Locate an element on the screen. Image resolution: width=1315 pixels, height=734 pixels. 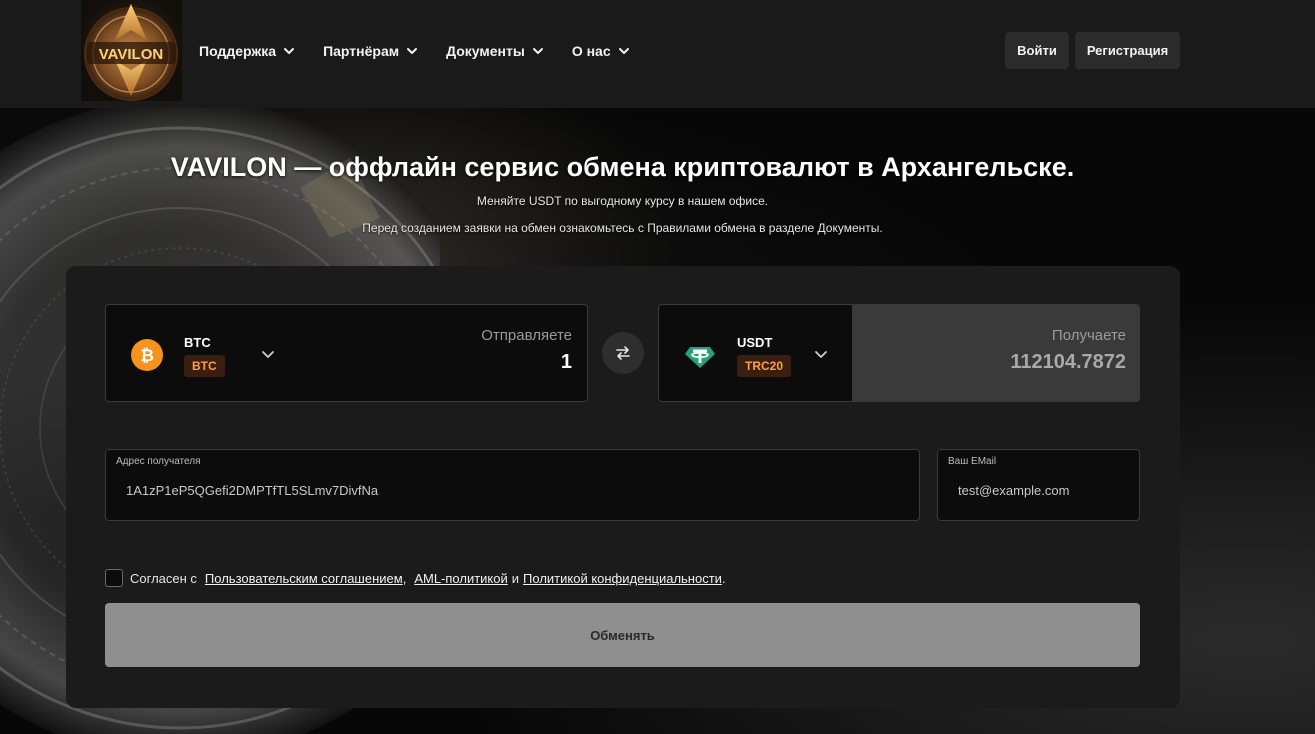
nav-partners: Партнёрам is located at coordinates (370, 51).